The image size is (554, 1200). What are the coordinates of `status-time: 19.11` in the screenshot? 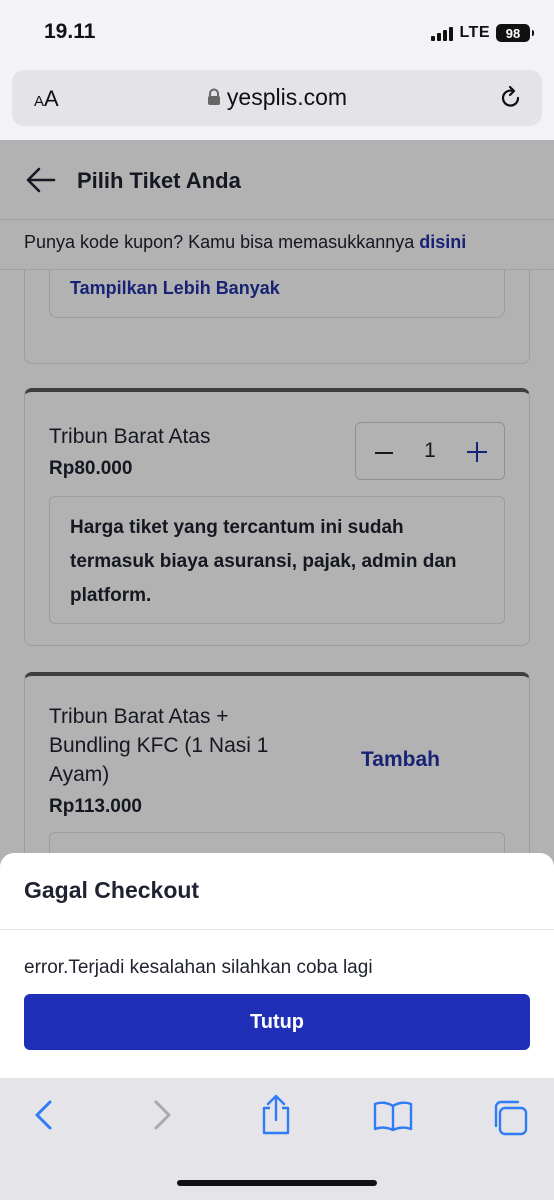 It's located at (70, 31).